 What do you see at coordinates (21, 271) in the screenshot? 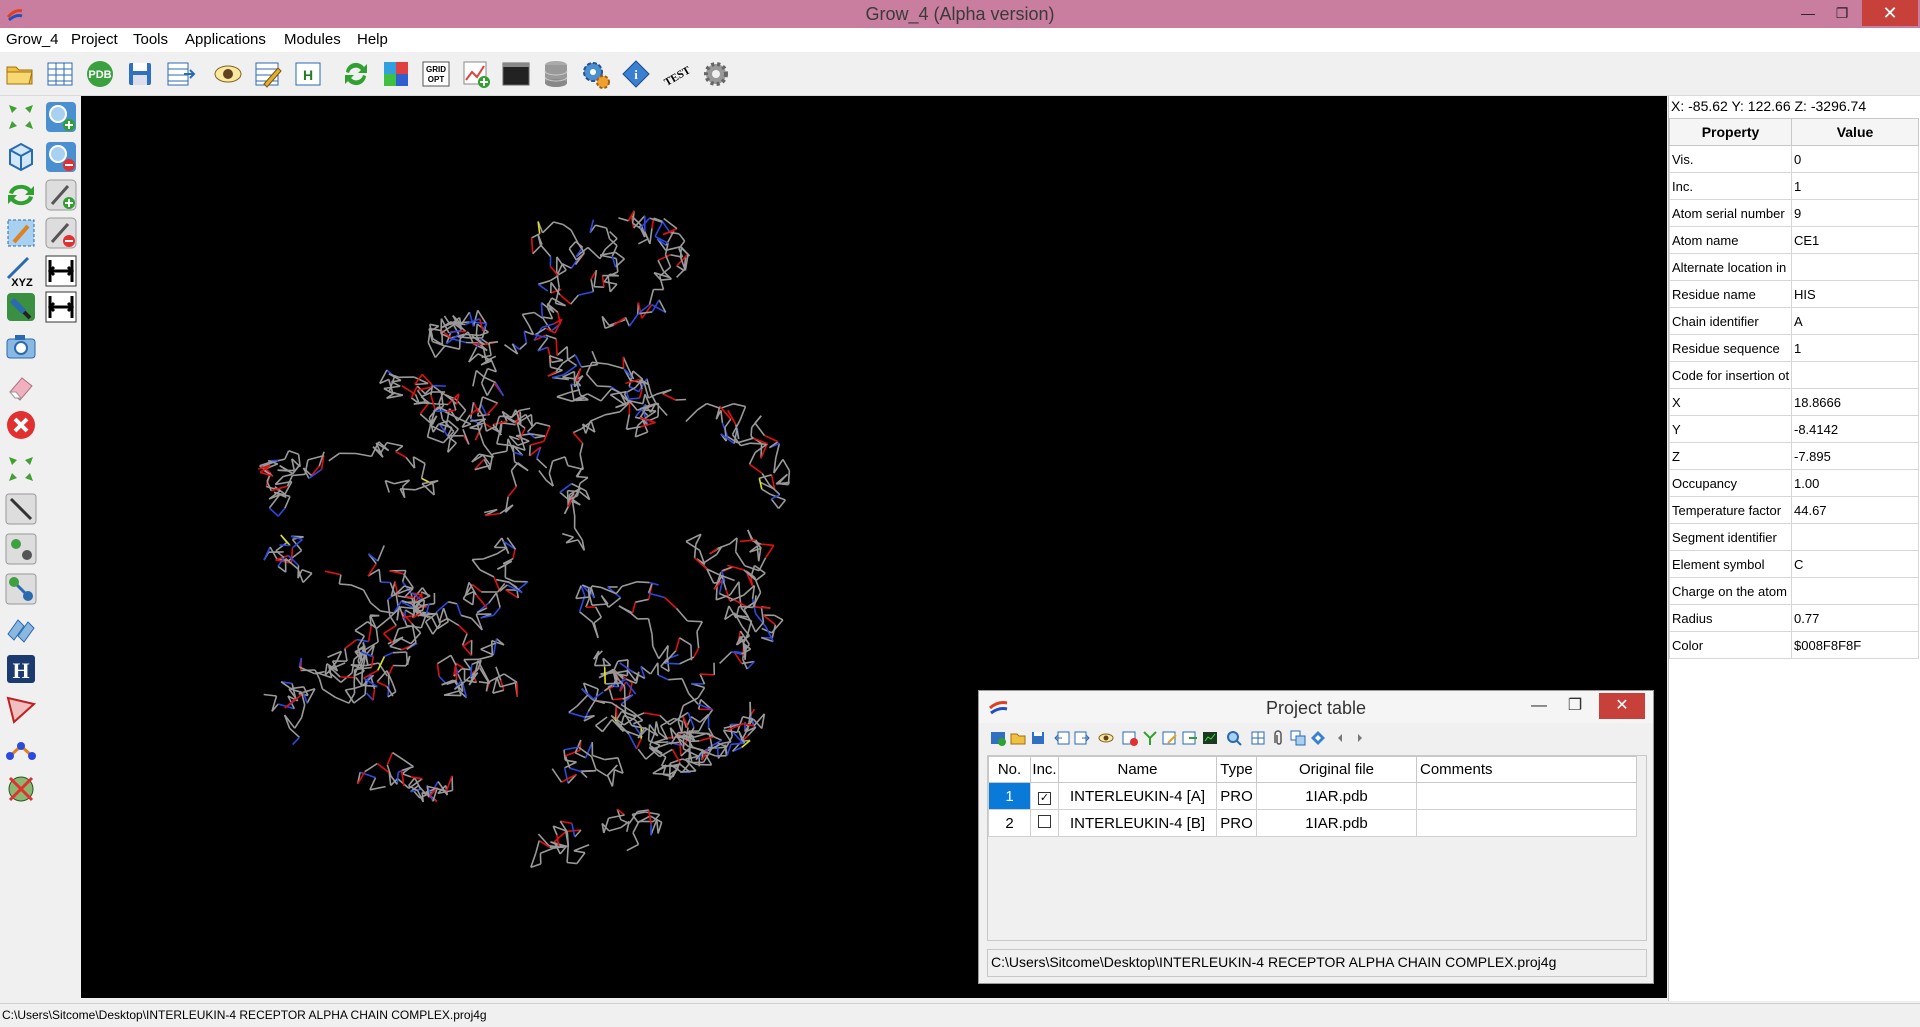
I see `xyz-axes-icon: XYZ` at bounding box center [21, 271].